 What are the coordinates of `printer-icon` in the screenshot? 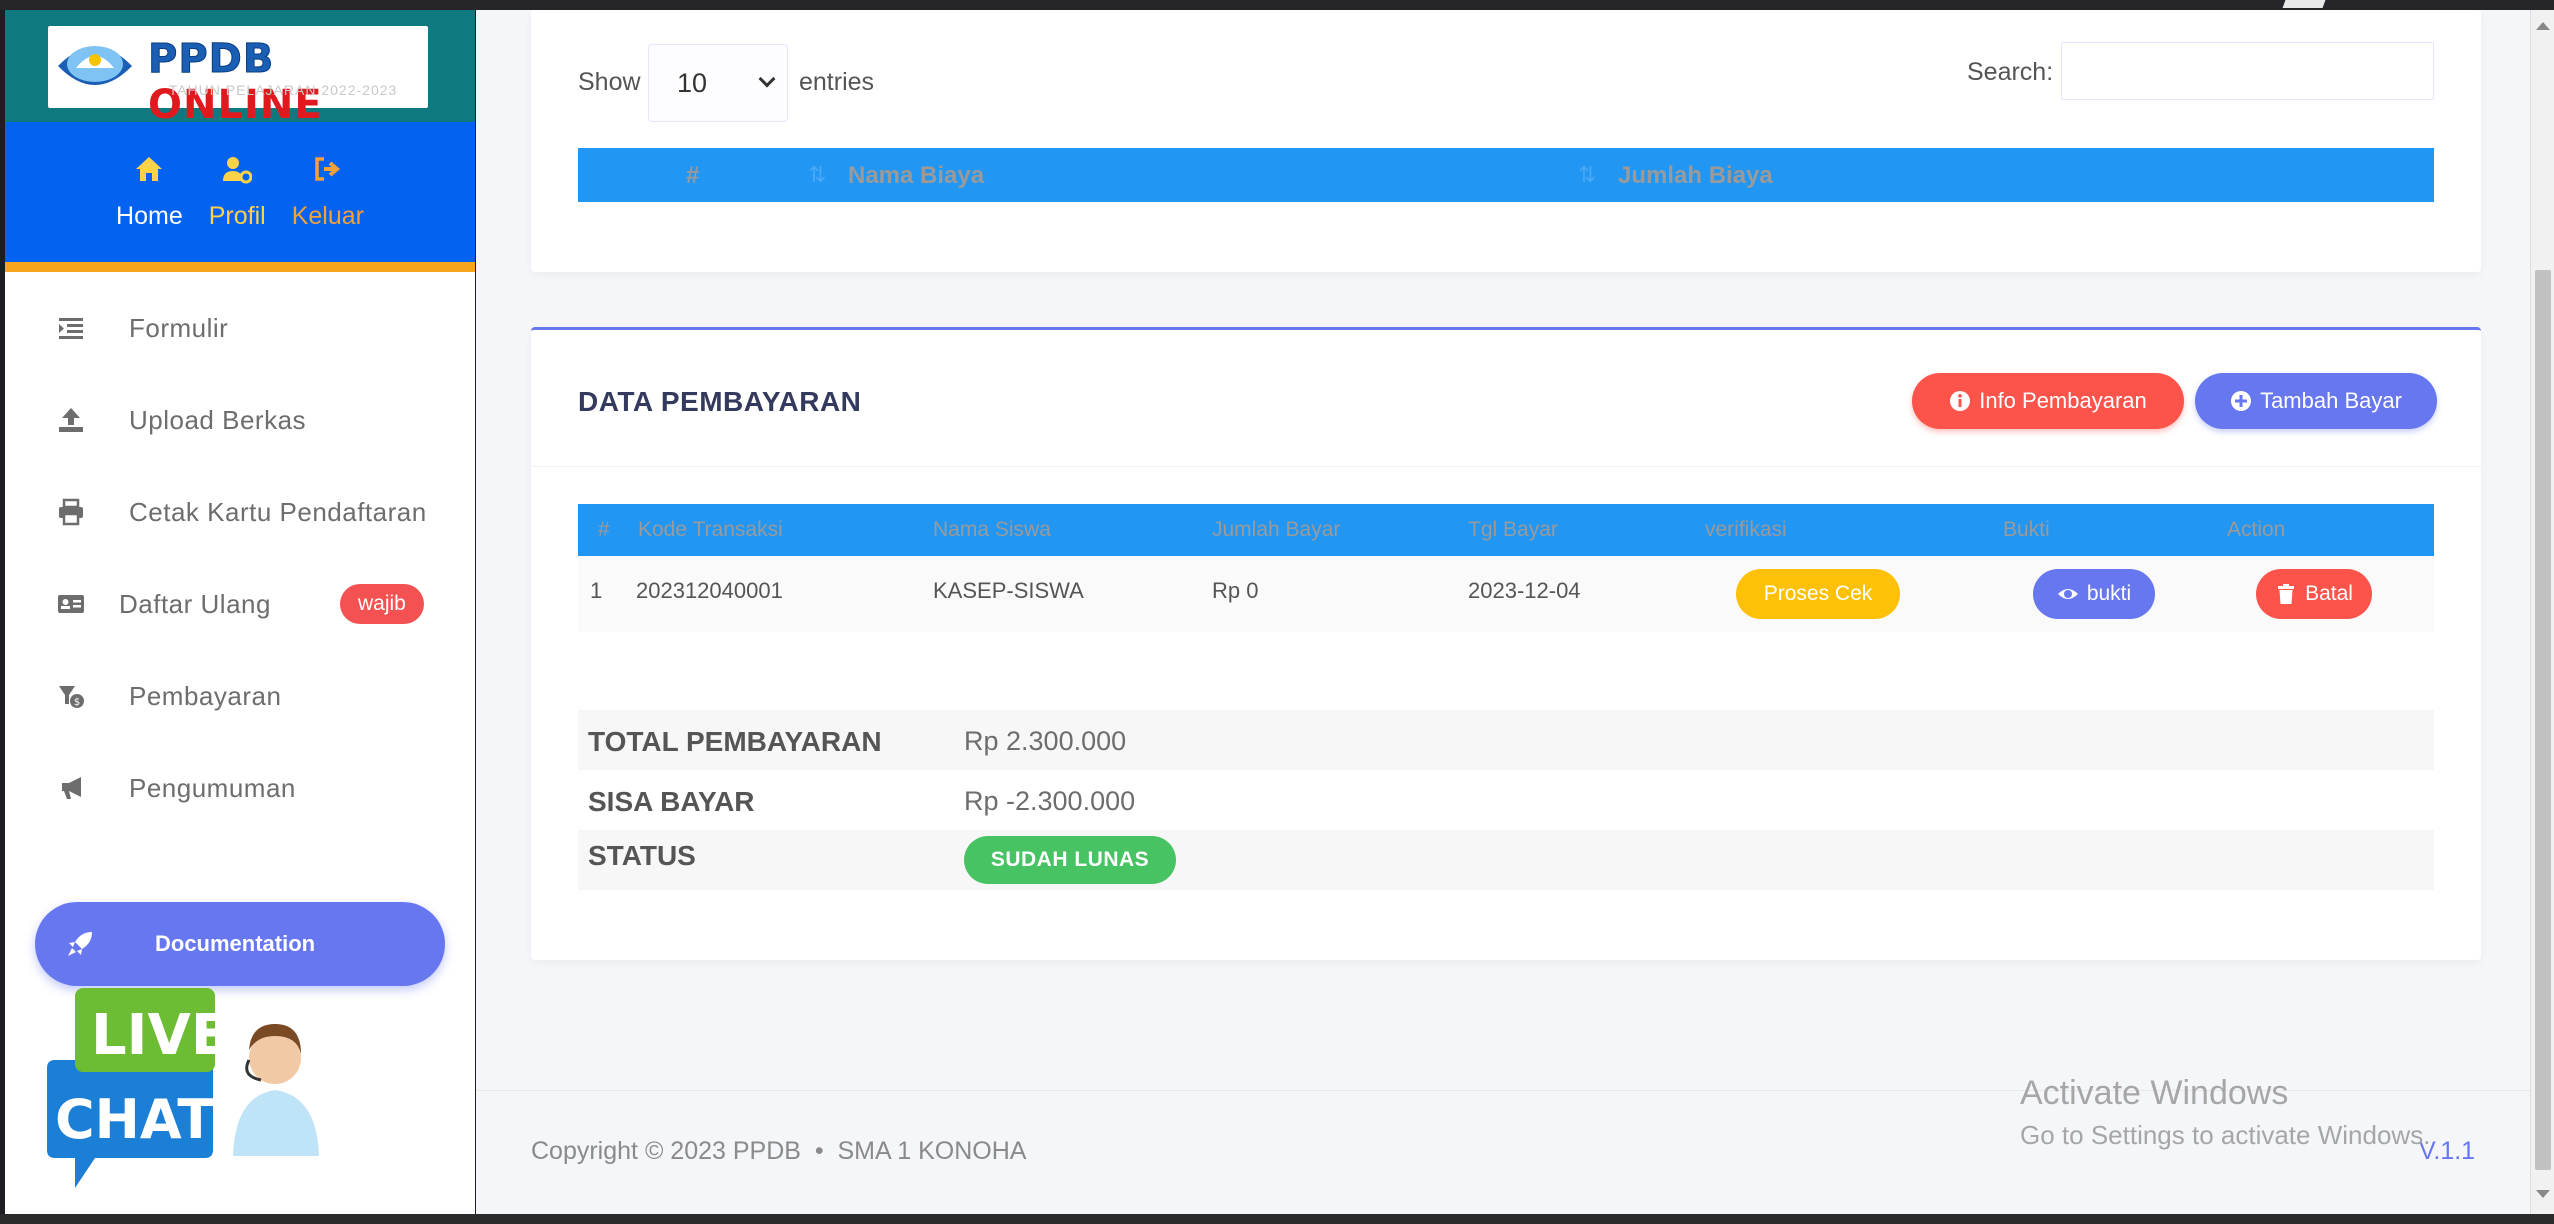 It's located at (71, 512).